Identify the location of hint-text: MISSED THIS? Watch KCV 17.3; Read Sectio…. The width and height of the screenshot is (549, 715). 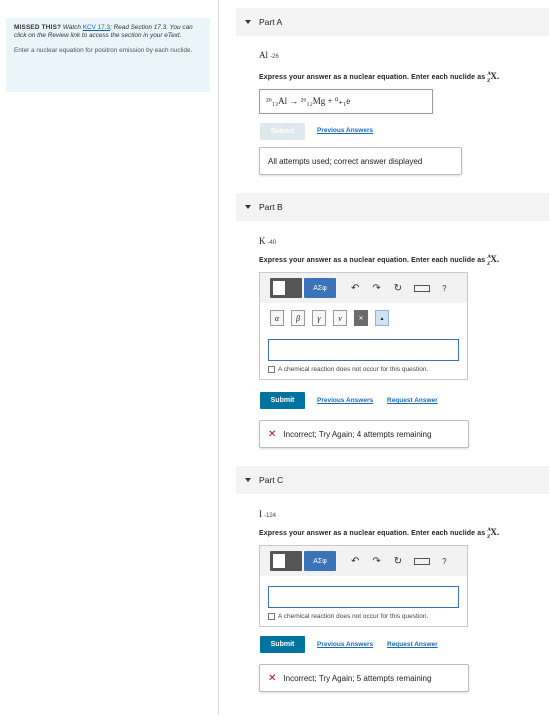
(108, 32).